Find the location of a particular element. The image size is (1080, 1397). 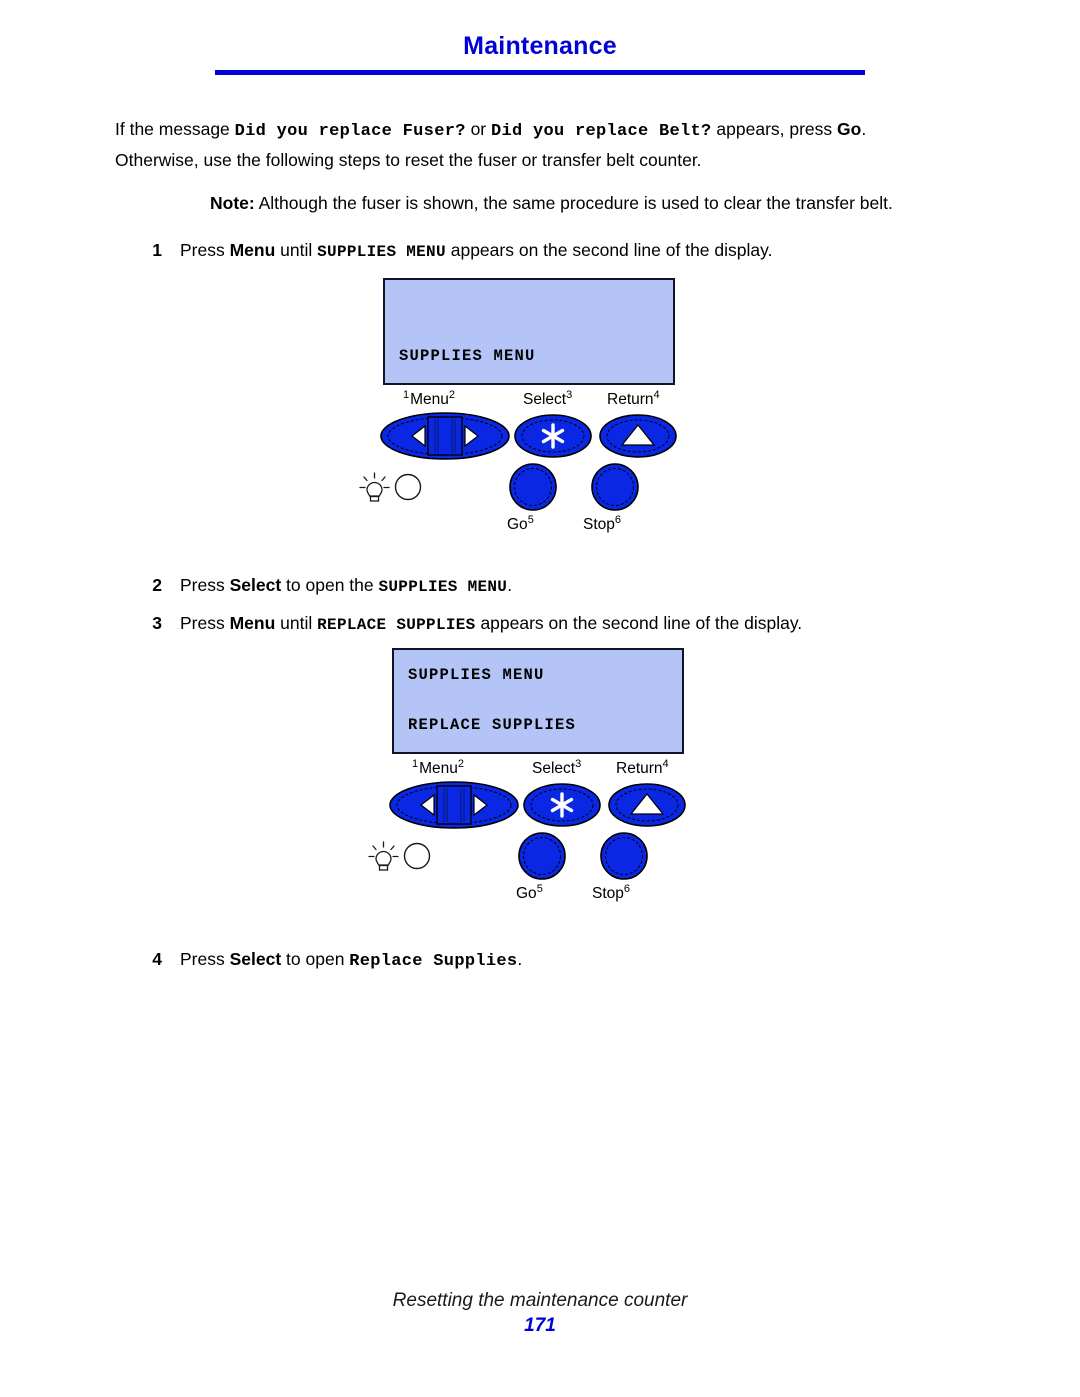

step-1-mono: SUPPLIES MENU is located at coordinates (381, 252).